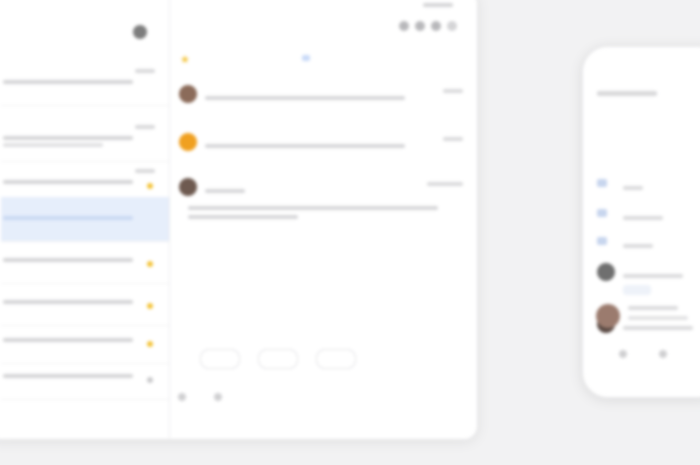 This screenshot has width=700, height=465. I want to click on conversation-sender, so click(653, 308).